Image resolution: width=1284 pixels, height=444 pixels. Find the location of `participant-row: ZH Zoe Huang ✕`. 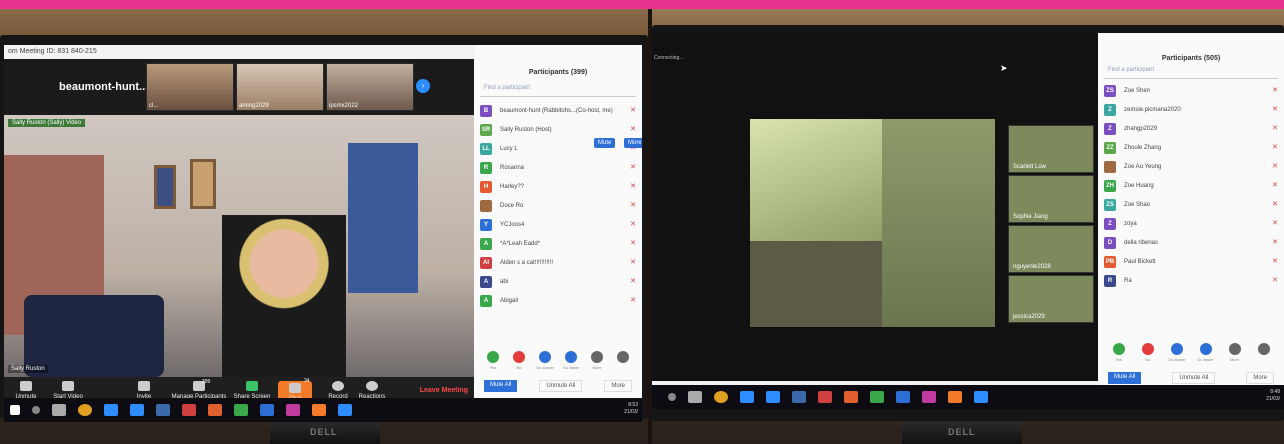

participant-row: ZH Zoe Huang ✕ is located at coordinates (1191, 185).